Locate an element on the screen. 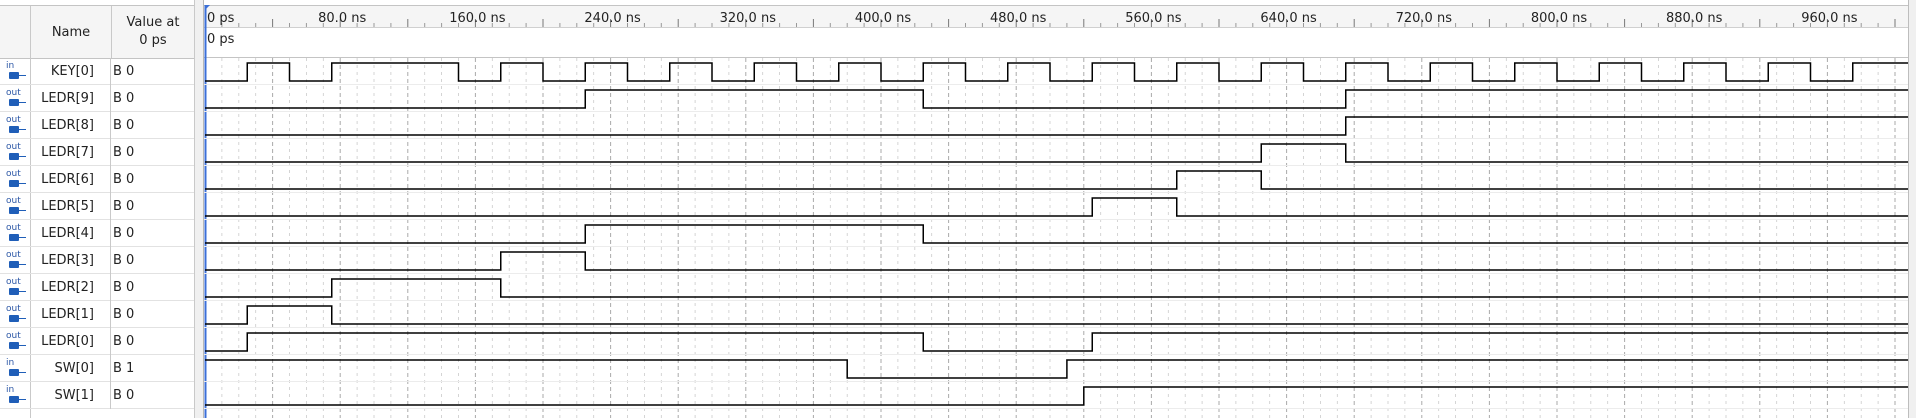 This screenshot has width=1916, height=418. time-tick-label: 320.0 ns is located at coordinates (748, 18).